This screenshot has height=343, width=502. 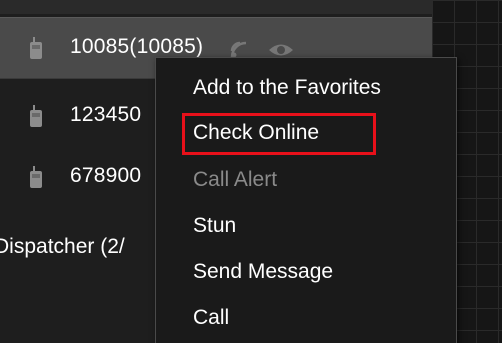 What do you see at coordinates (287, 87) in the screenshot?
I see `menu-item-label: Add to the Favorites` at bounding box center [287, 87].